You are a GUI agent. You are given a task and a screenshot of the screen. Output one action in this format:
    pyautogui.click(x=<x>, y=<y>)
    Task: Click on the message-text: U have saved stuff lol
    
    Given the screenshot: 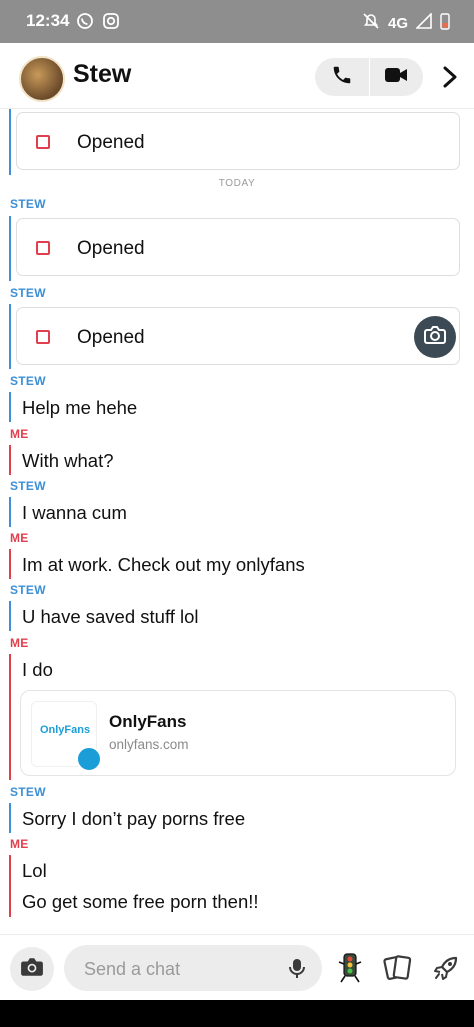 What is the action you would take?
    pyautogui.click(x=110, y=616)
    